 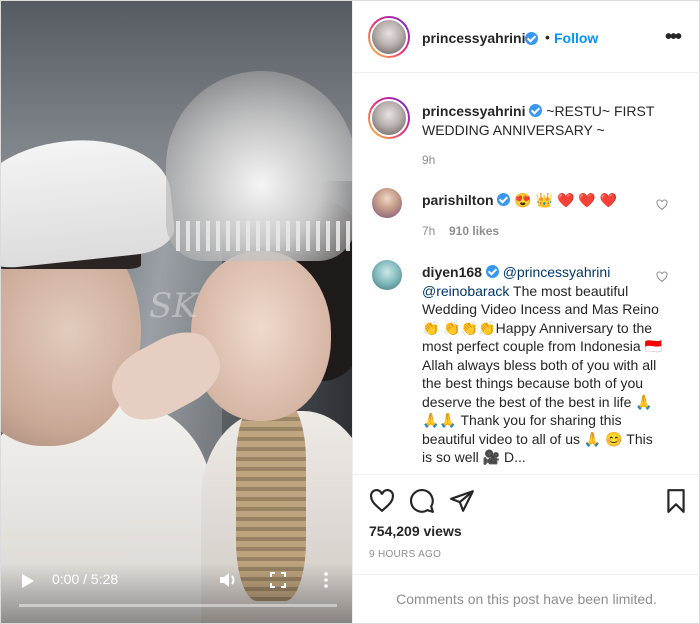 I want to click on comment-mention: @princessyahrini, so click(x=557, y=272).